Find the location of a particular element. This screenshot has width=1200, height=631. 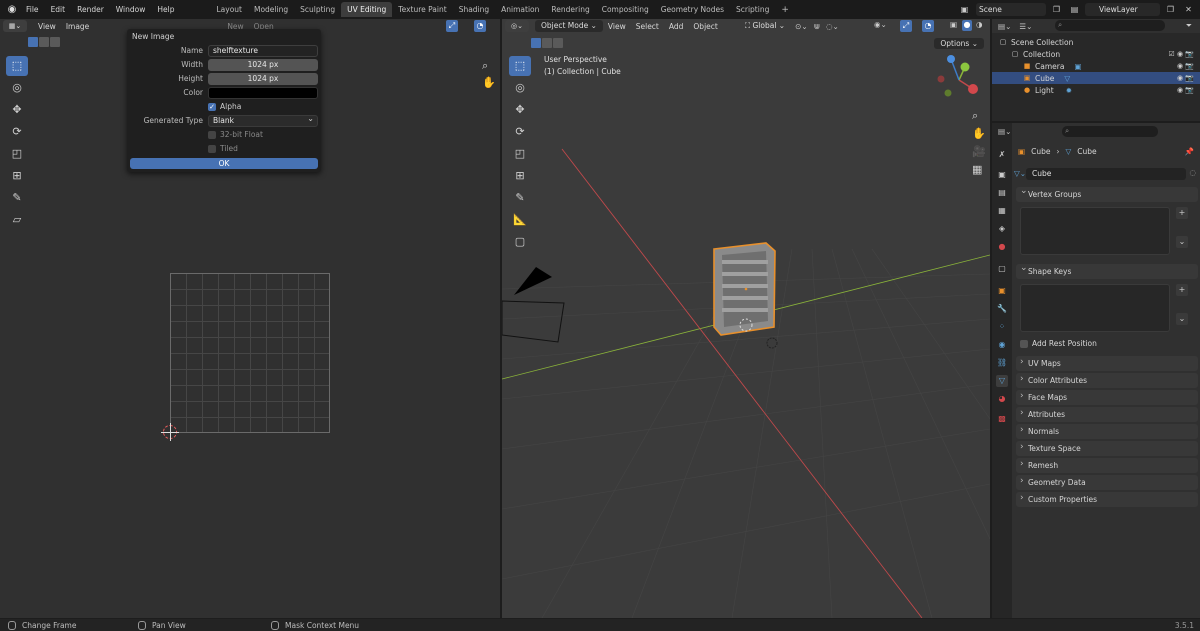

view-layer-icon: ▤ is located at coordinates (1074, 9).